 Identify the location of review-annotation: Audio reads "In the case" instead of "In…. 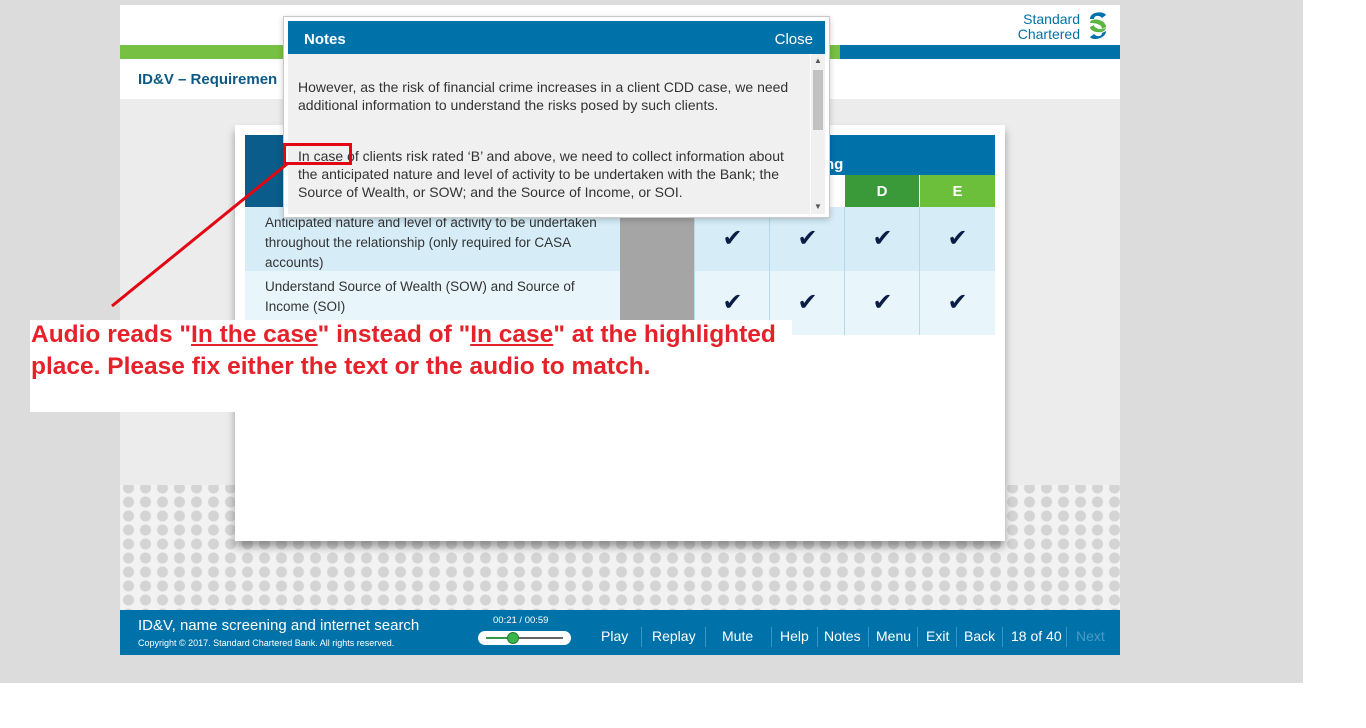
(416, 351).